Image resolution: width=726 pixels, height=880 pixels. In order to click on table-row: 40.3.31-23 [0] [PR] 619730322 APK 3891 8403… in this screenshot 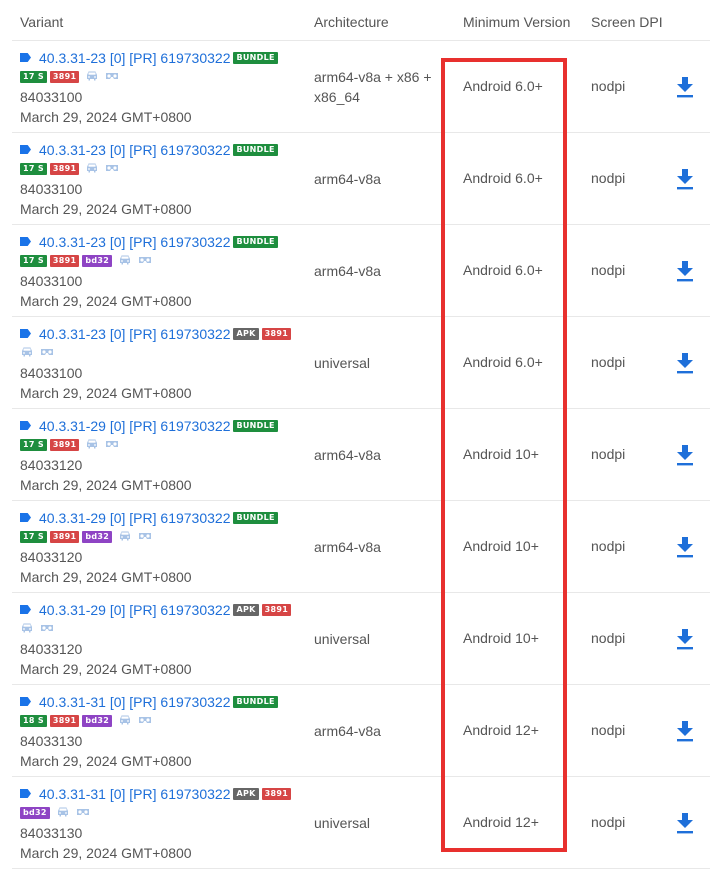, I will do `click(361, 363)`.